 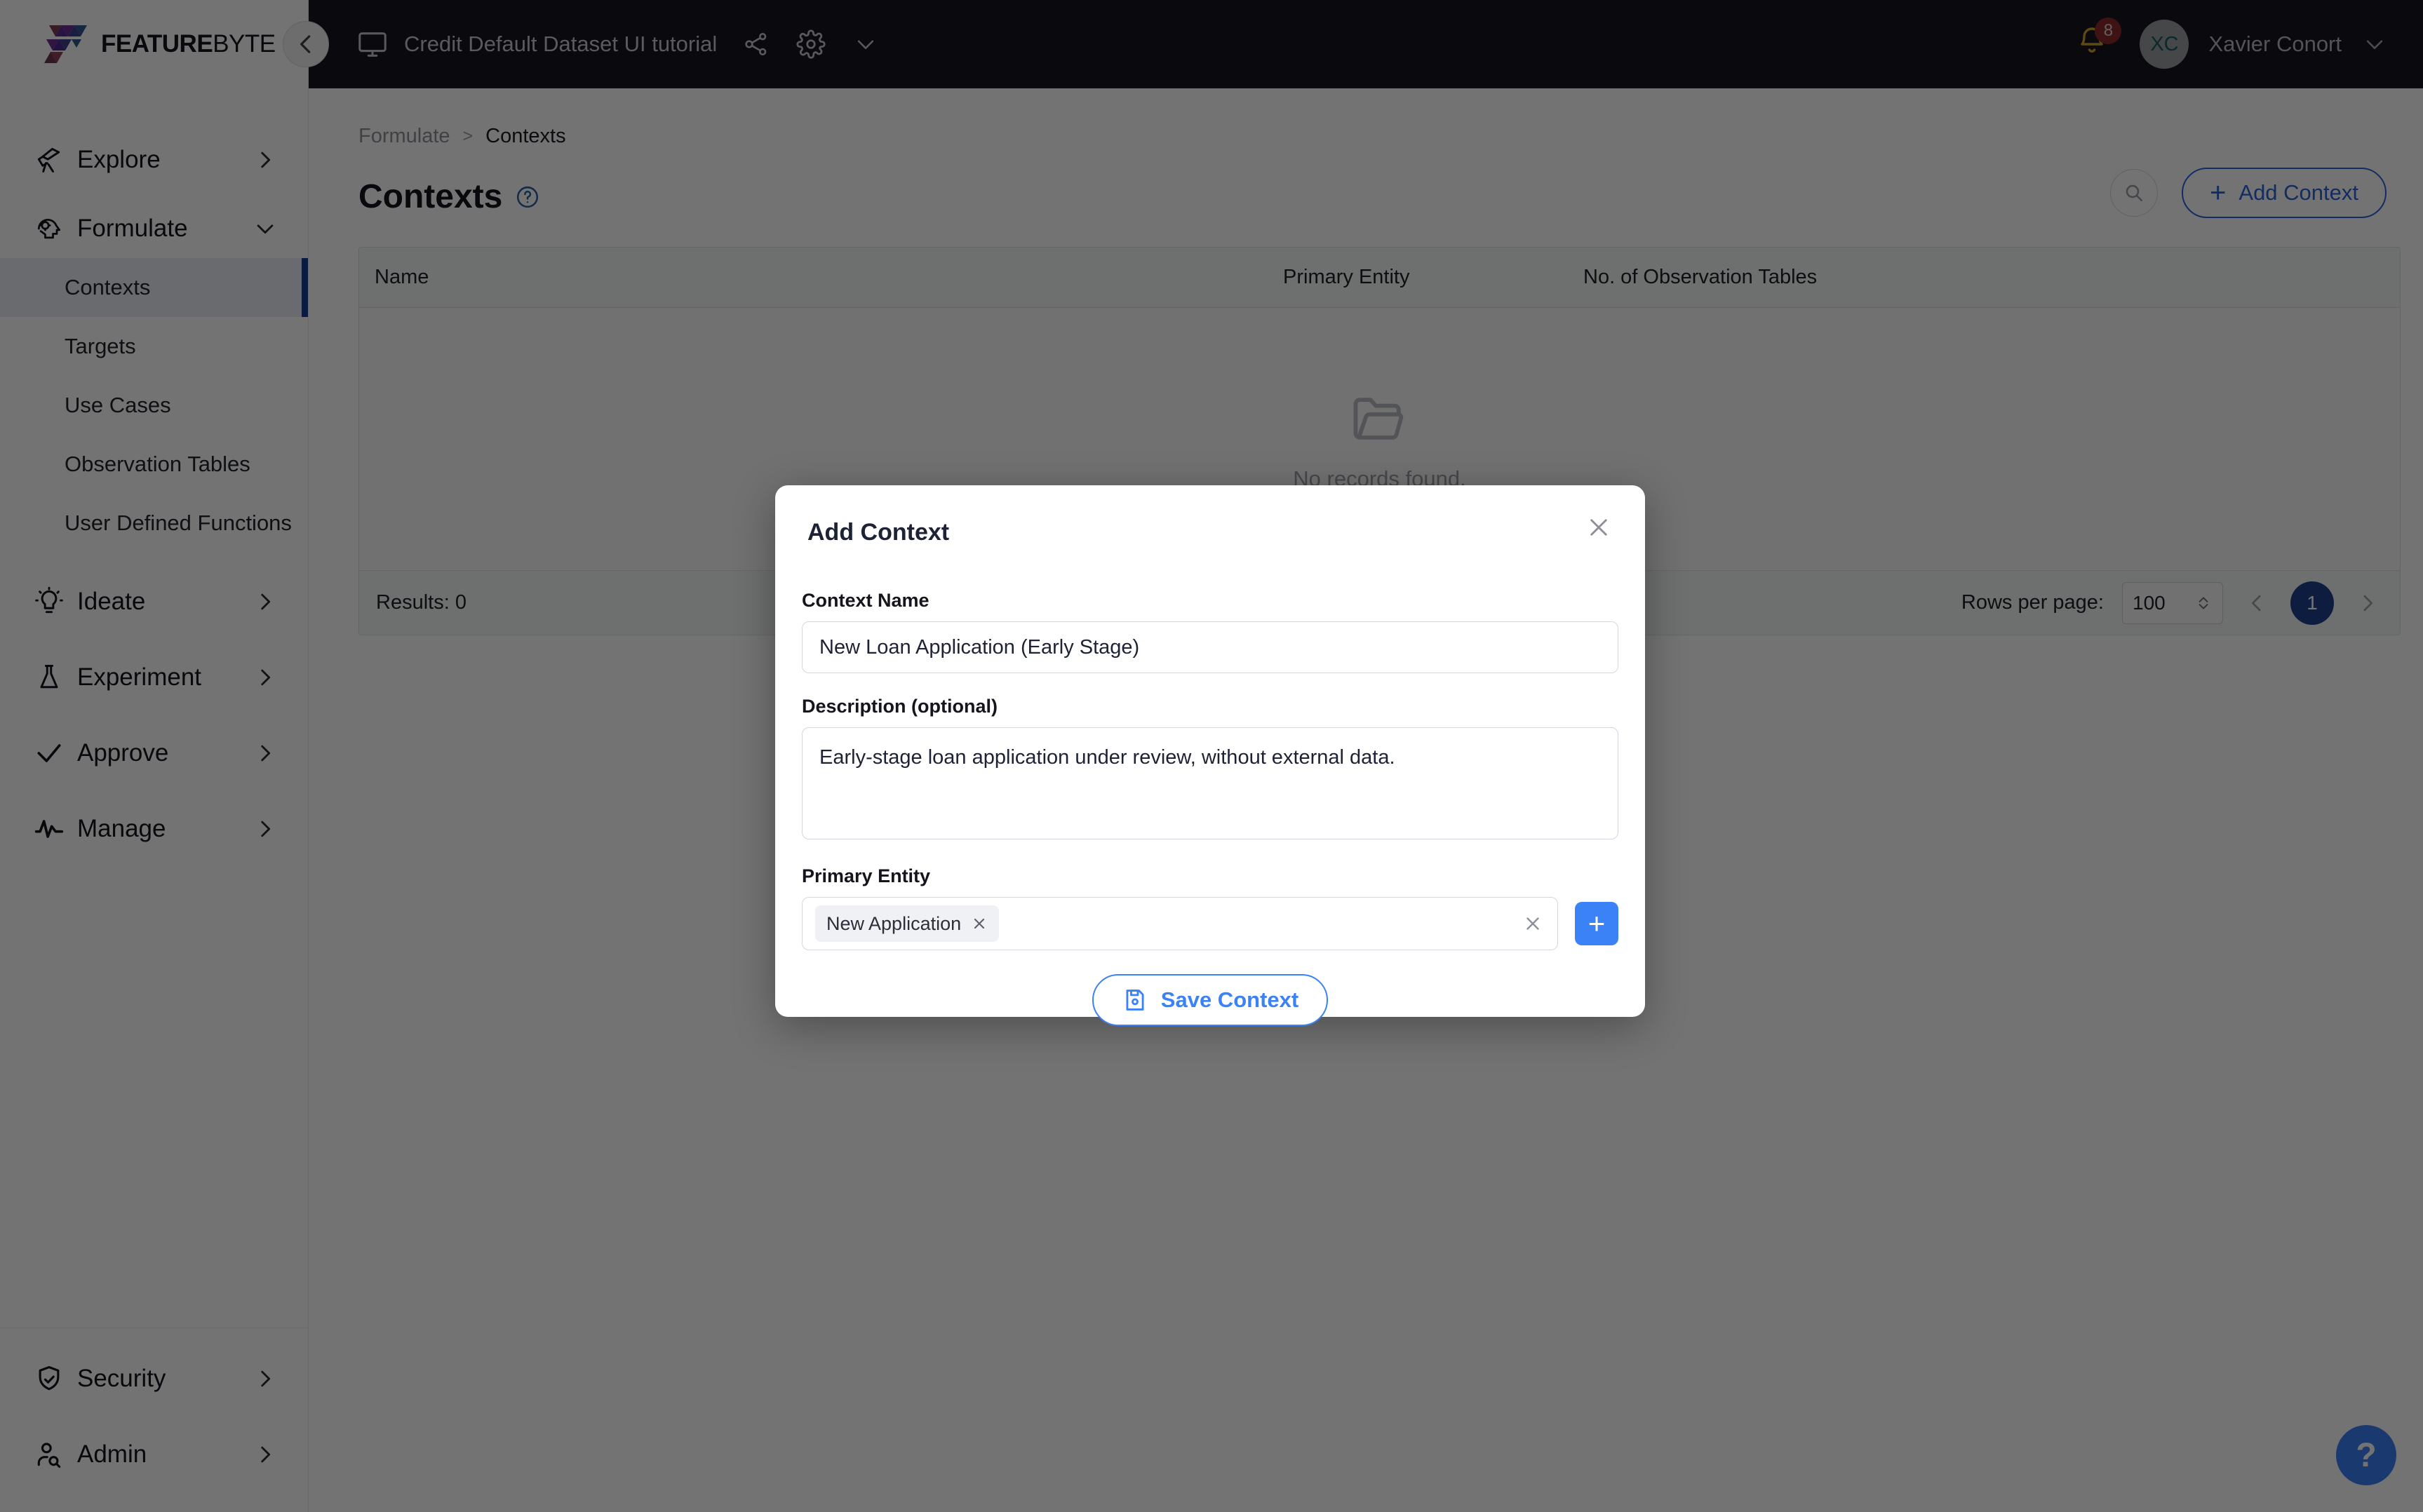 What do you see at coordinates (900, 706) in the screenshot?
I see `description-label: Description (optional)` at bounding box center [900, 706].